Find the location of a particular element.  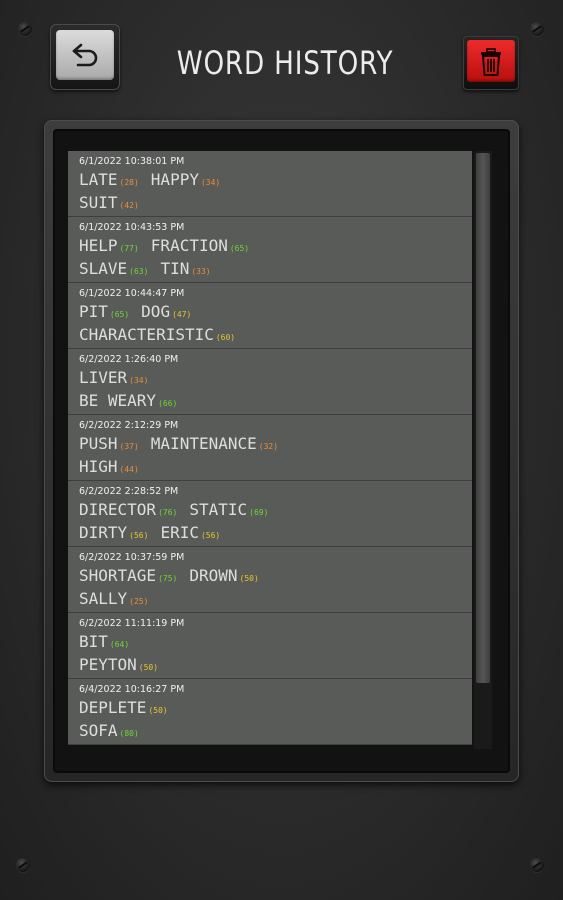

entry-date: 6/2/2022 1:26:40 PM is located at coordinates (129, 359).